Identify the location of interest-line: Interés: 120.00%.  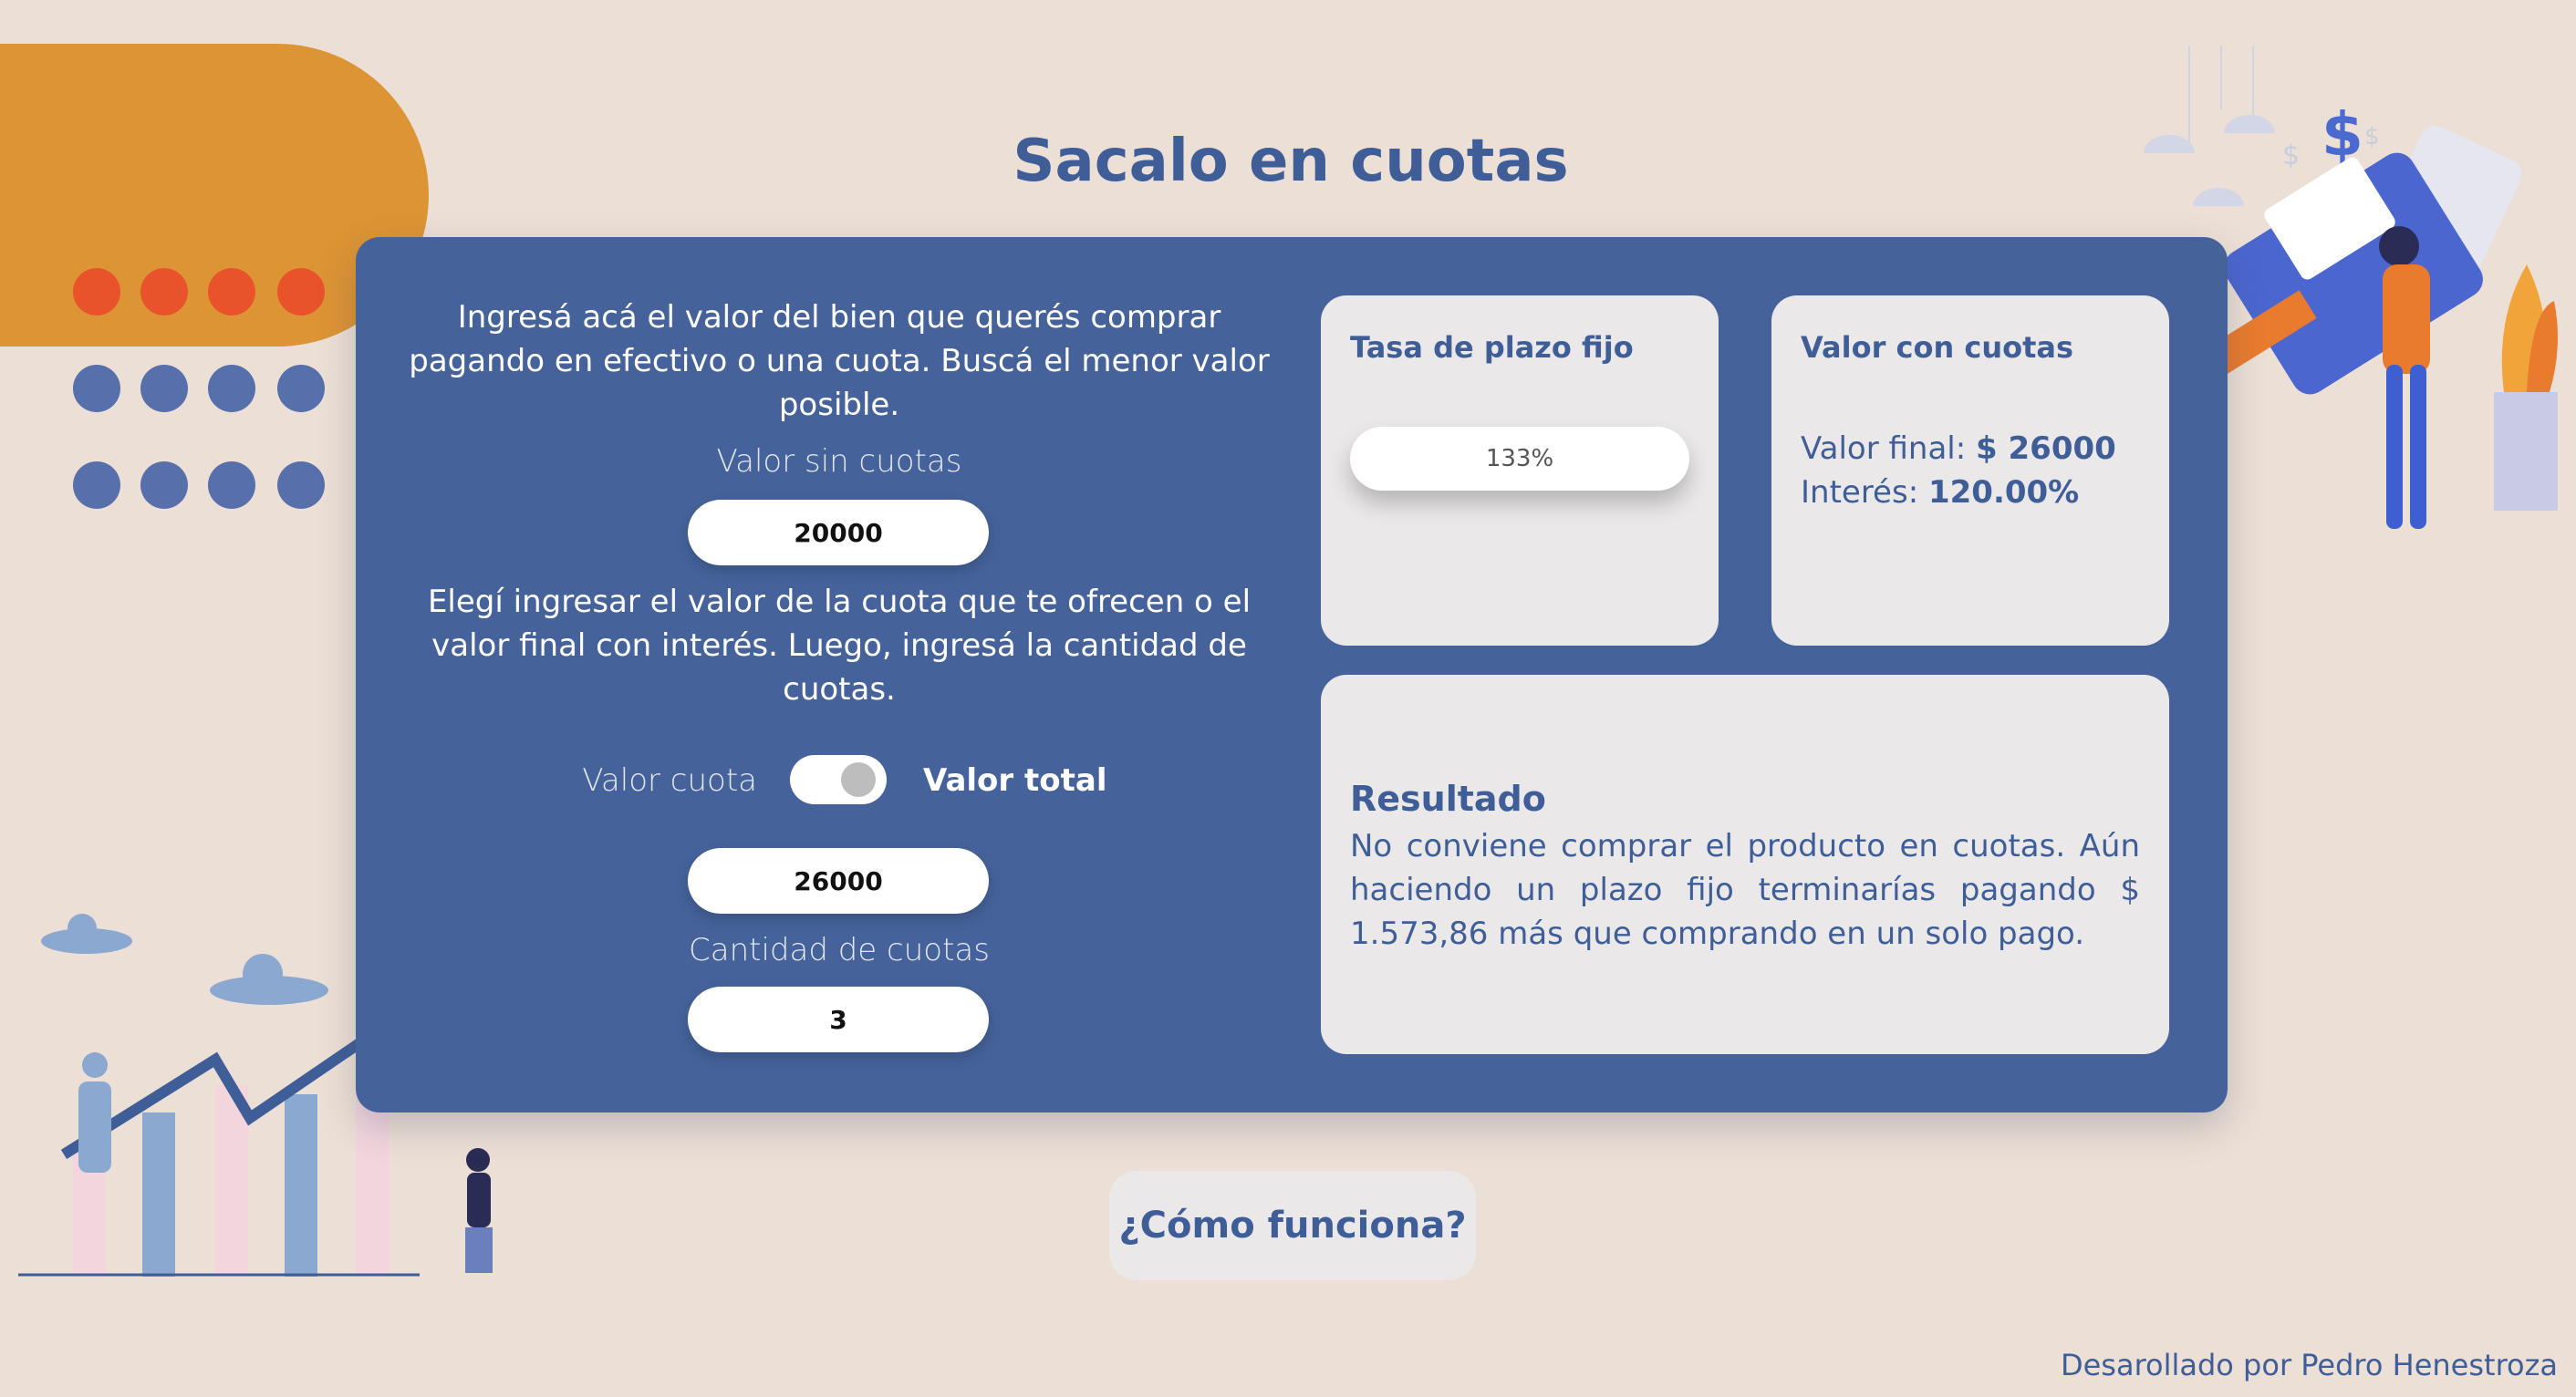
(1940, 492).